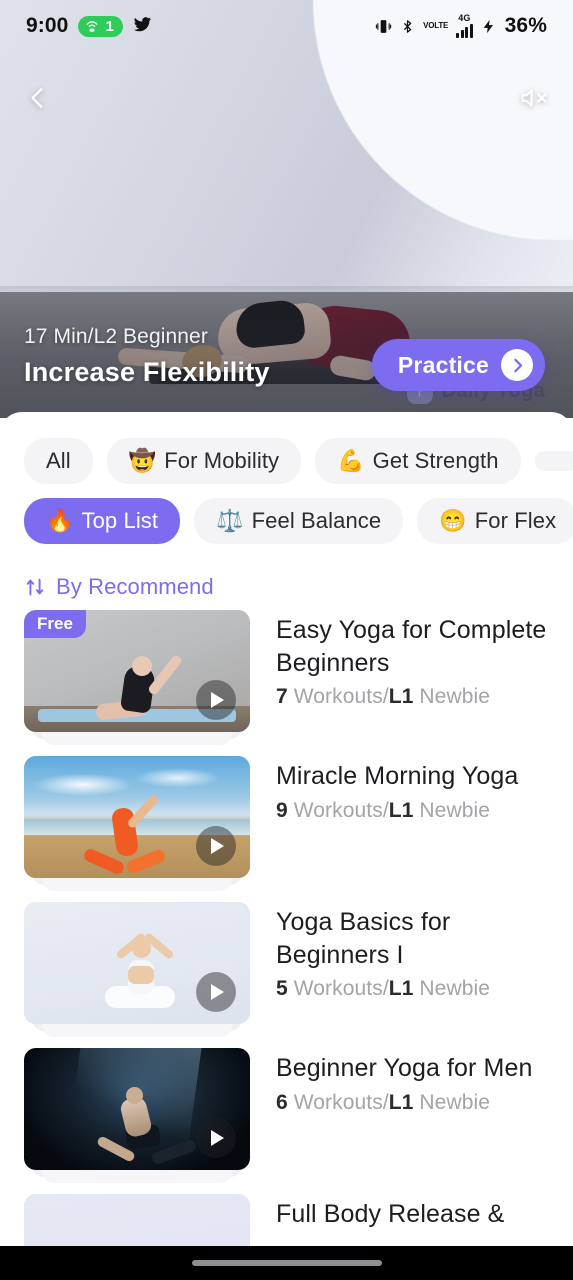  What do you see at coordinates (142, 26) in the screenshot?
I see `twitter-bird-icon` at bounding box center [142, 26].